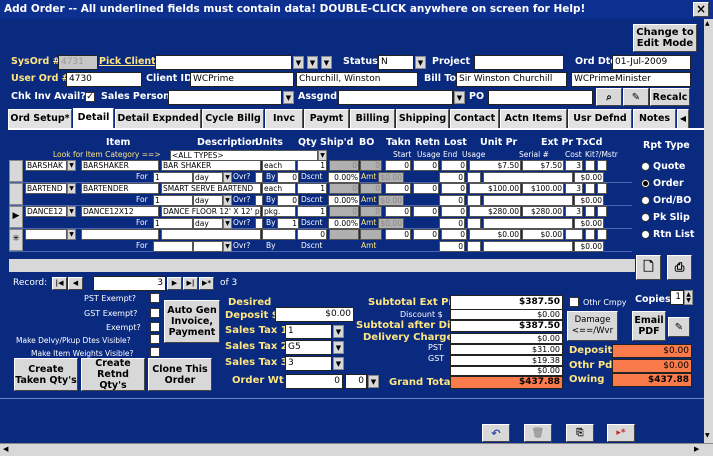 This screenshot has width=713, height=456. I want to click on tab-detail-expnded: Detail Expnded, so click(158, 118).